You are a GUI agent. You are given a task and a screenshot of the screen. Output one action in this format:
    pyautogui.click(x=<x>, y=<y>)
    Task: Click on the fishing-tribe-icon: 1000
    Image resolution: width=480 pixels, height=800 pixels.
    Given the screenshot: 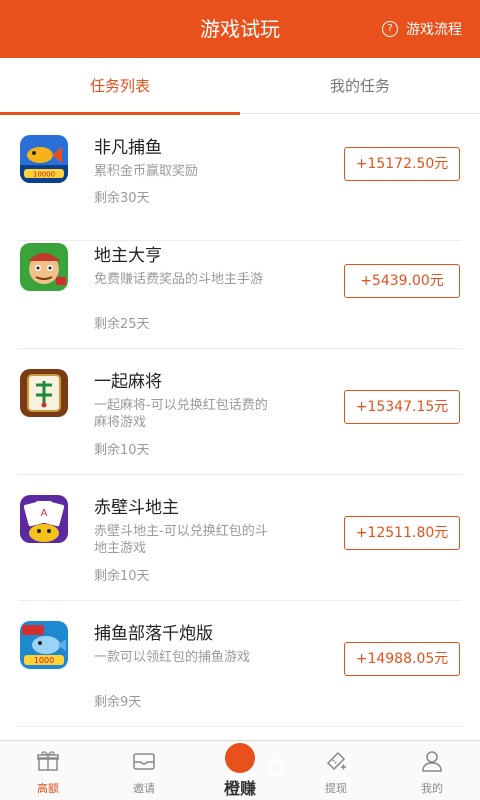 What is the action you would take?
    pyautogui.click(x=44, y=645)
    